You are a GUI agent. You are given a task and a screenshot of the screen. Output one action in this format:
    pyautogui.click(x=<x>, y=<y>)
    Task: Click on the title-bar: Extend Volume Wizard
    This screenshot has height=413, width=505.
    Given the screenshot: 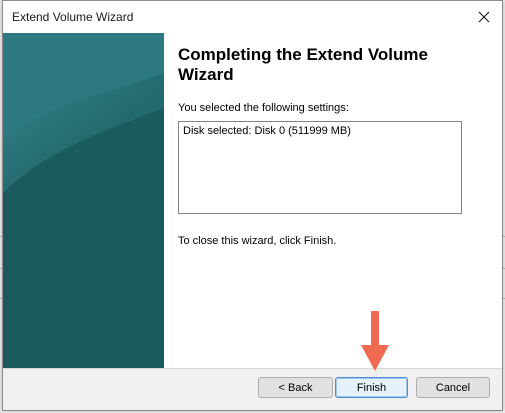 What is the action you would take?
    pyautogui.click(x=252, y=17)
    